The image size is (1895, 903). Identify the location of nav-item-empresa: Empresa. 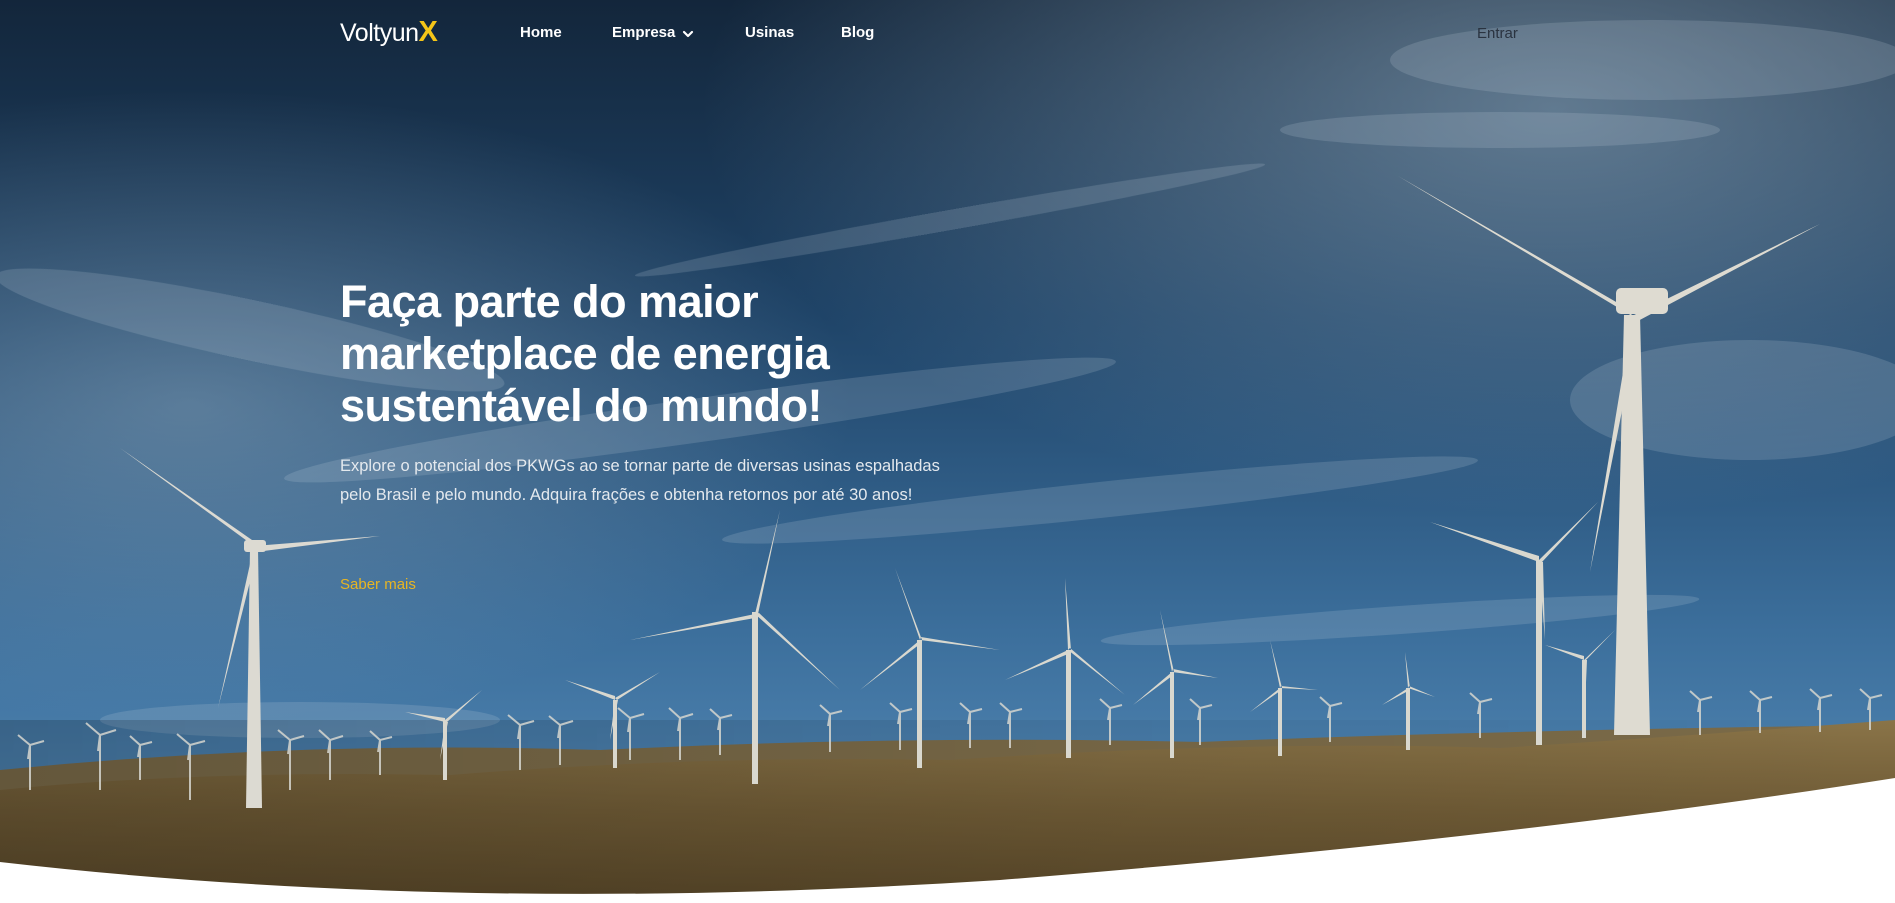
(643, 32).